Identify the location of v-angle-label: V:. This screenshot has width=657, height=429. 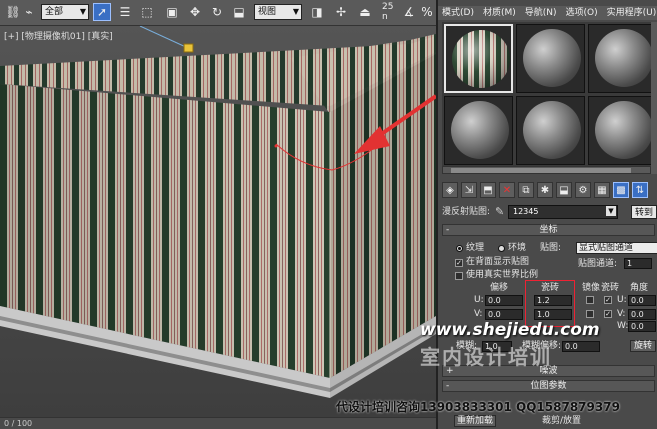
(621, 314).